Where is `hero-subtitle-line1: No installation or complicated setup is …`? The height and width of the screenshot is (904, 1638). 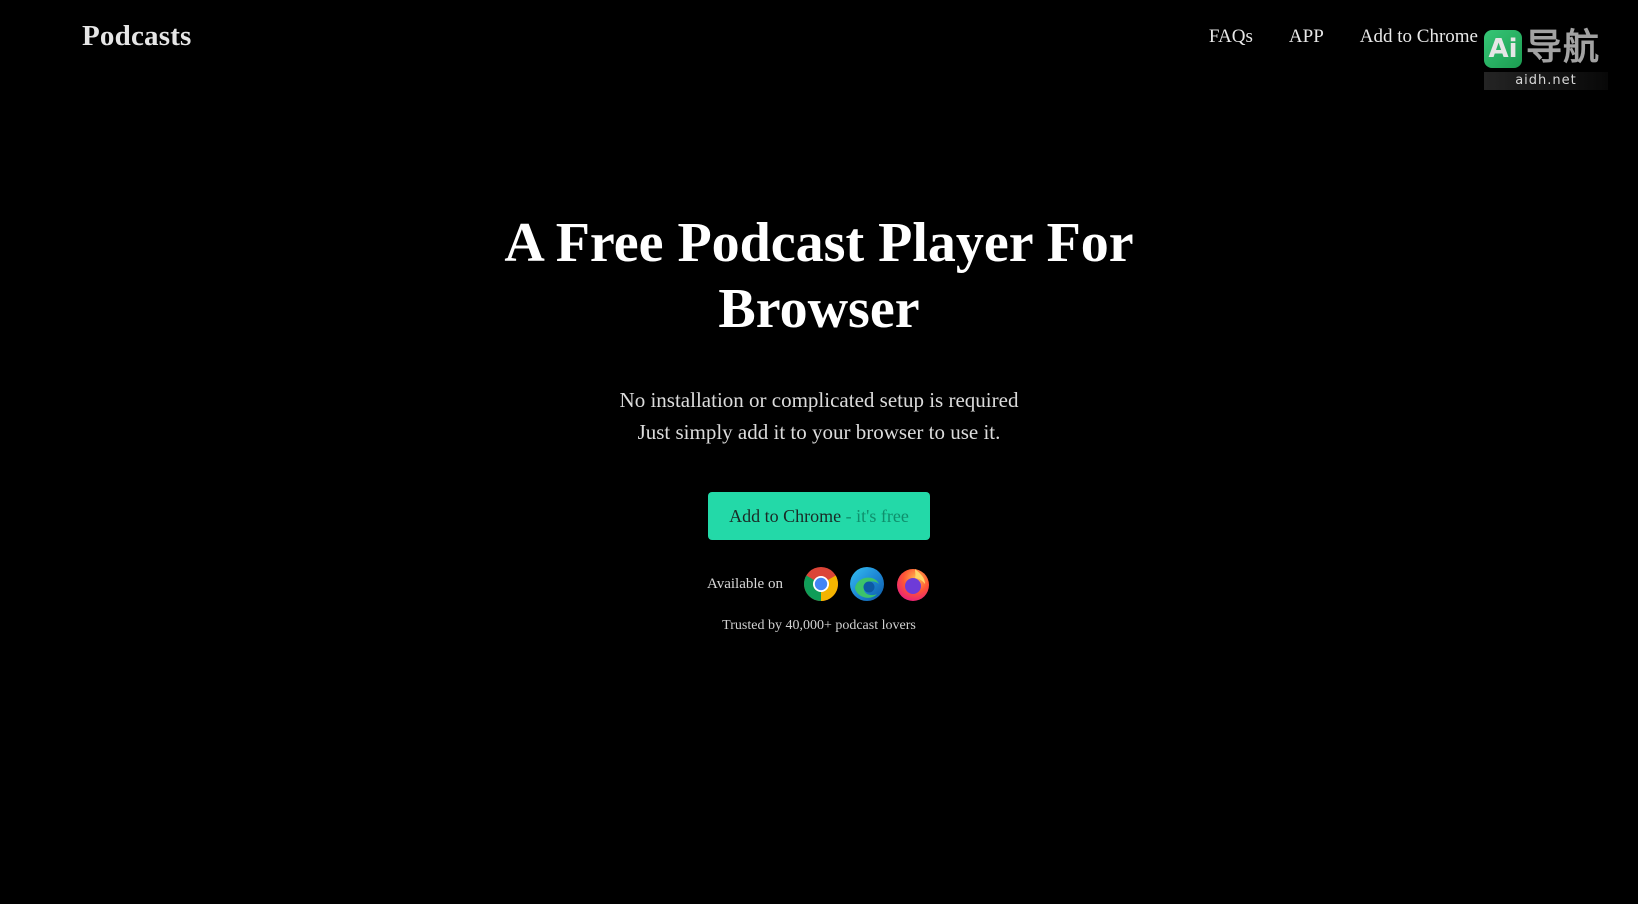 hero-subtitle-line1: No installation or complicated setup is … is located at coordinates (819, 400).